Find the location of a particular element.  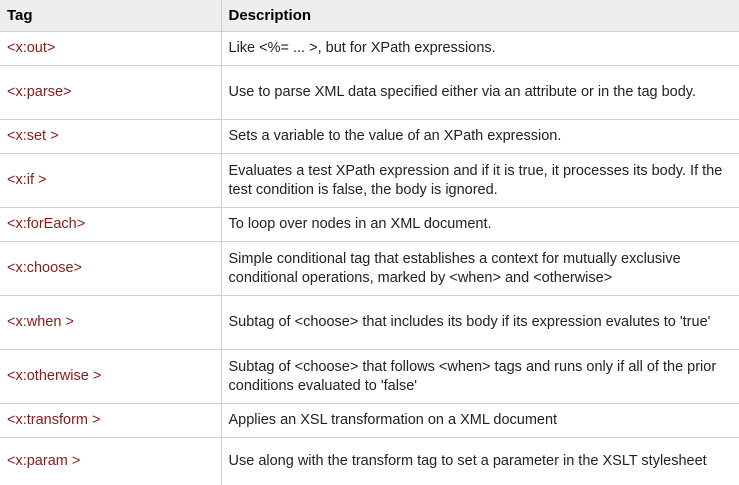

tag-cell: <x:parse> is located at coordinates (111, 92).